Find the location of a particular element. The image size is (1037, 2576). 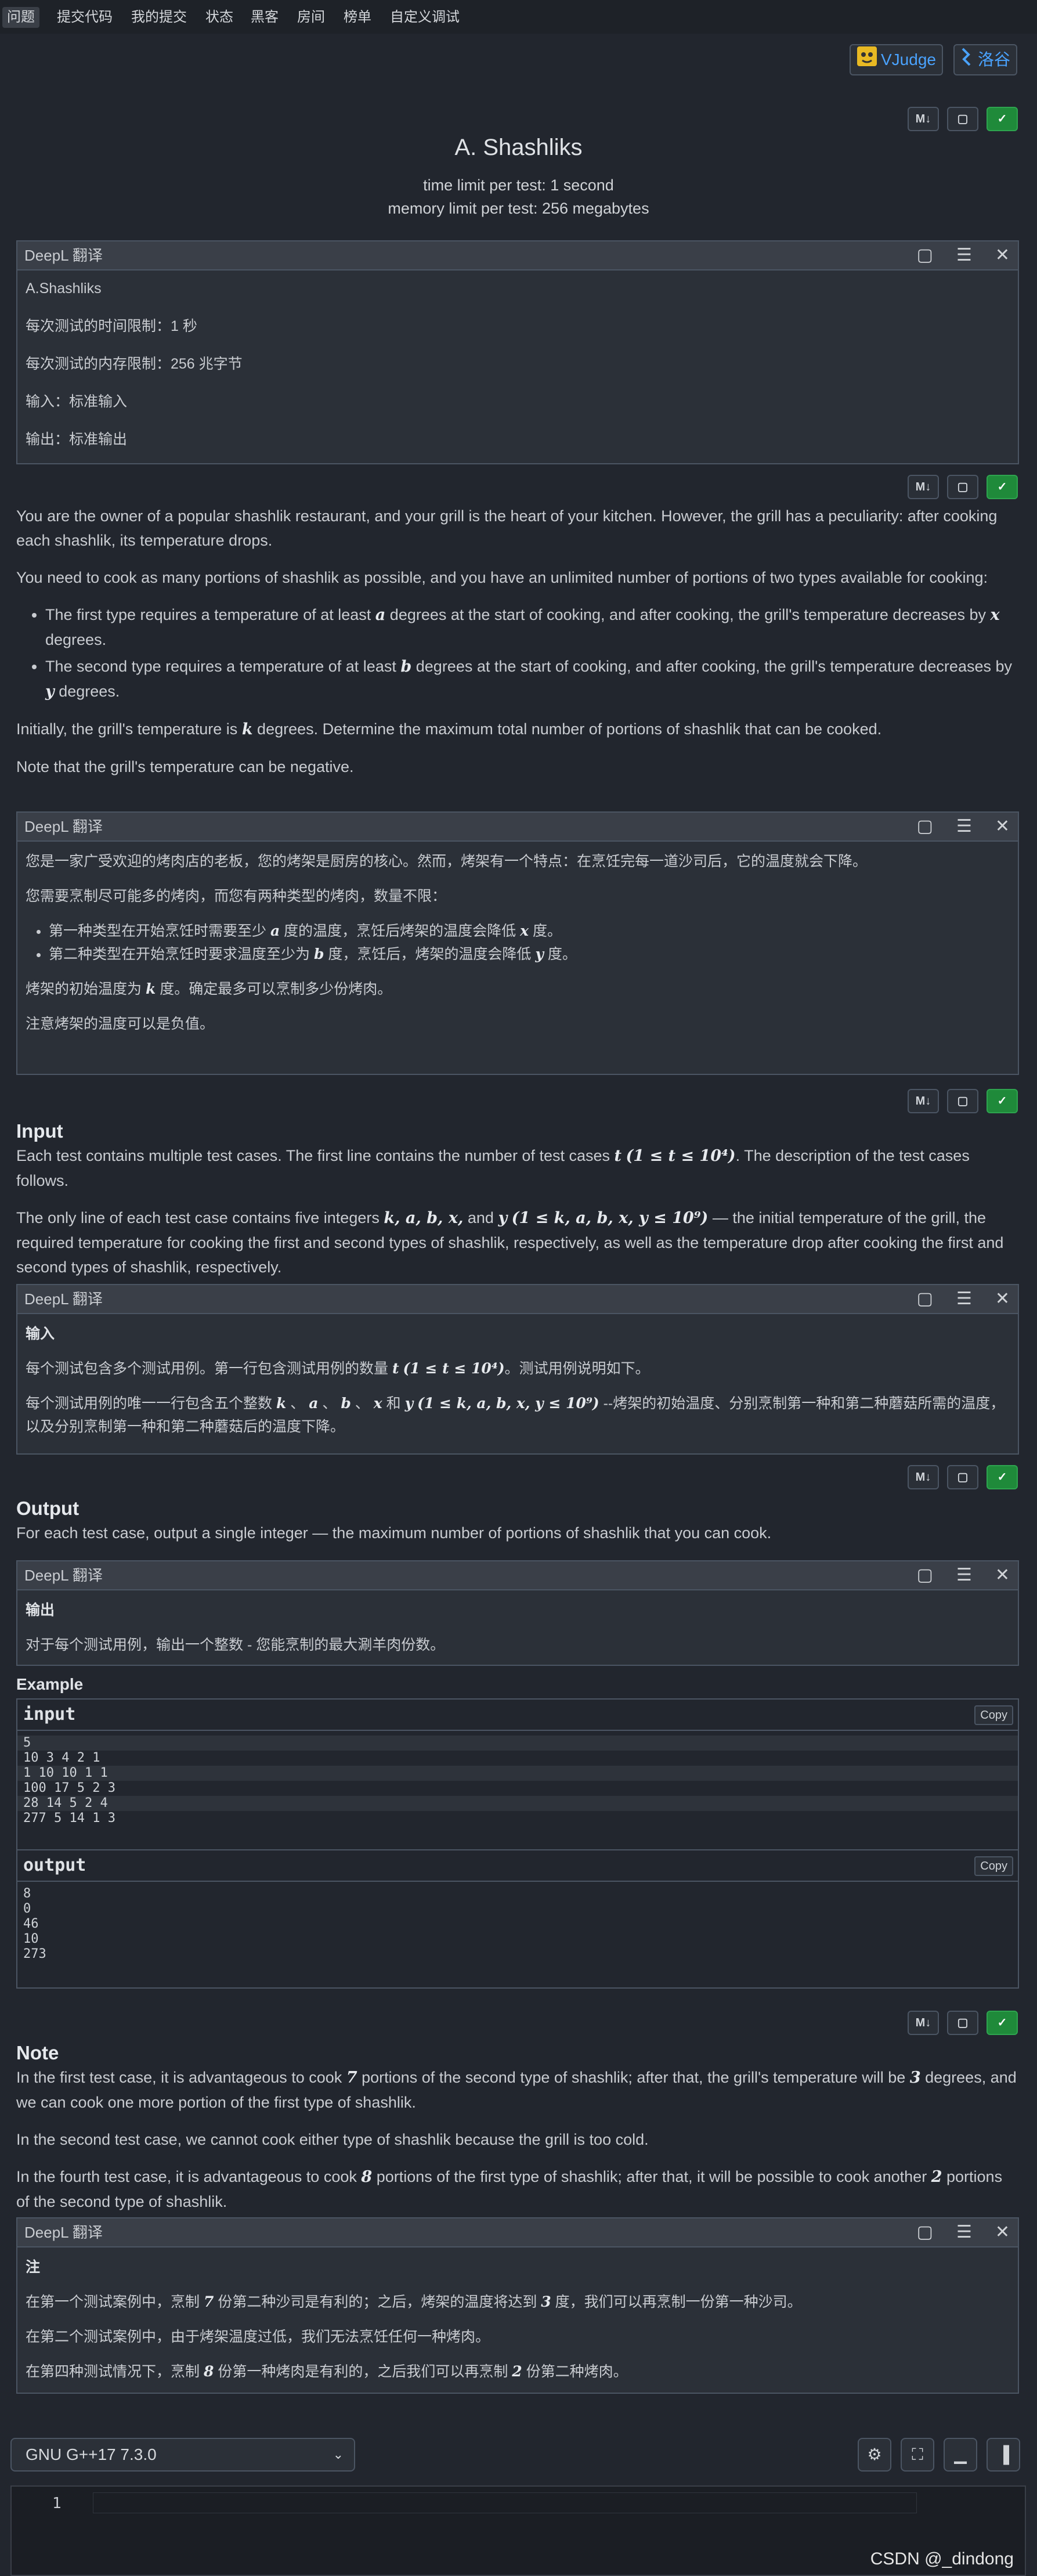

nav-item-submit: 提交代码 is located at coordinates (84, 17).